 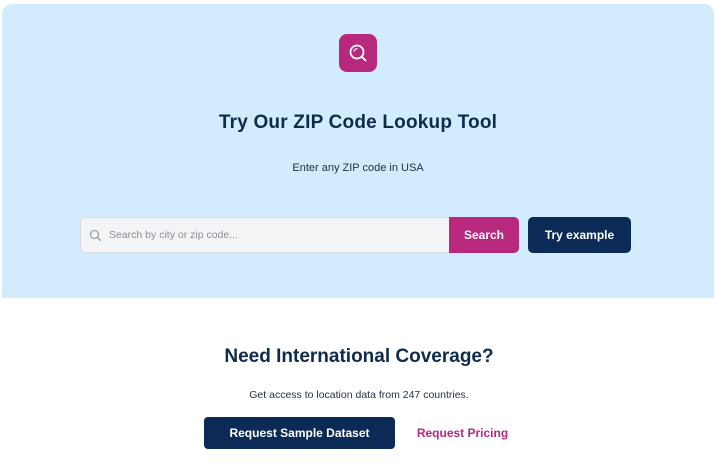 I want to click on search-bar, so click(x=265, y=235).